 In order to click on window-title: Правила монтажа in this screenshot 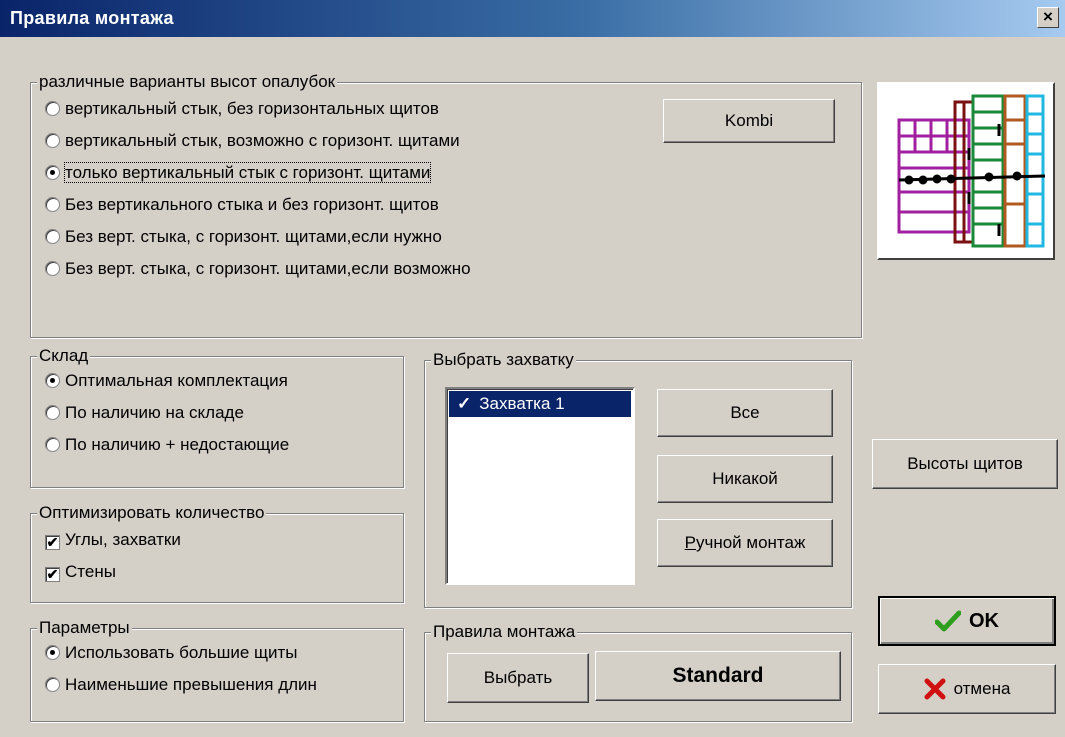, I will do `click(92, 18)`.